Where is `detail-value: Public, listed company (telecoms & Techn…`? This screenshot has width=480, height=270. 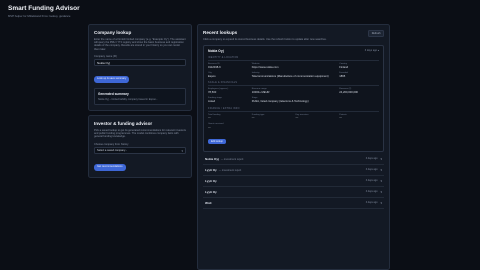 detail-value: Public, listed company (telecoms & Techn… is located at coordinates (280, 102).